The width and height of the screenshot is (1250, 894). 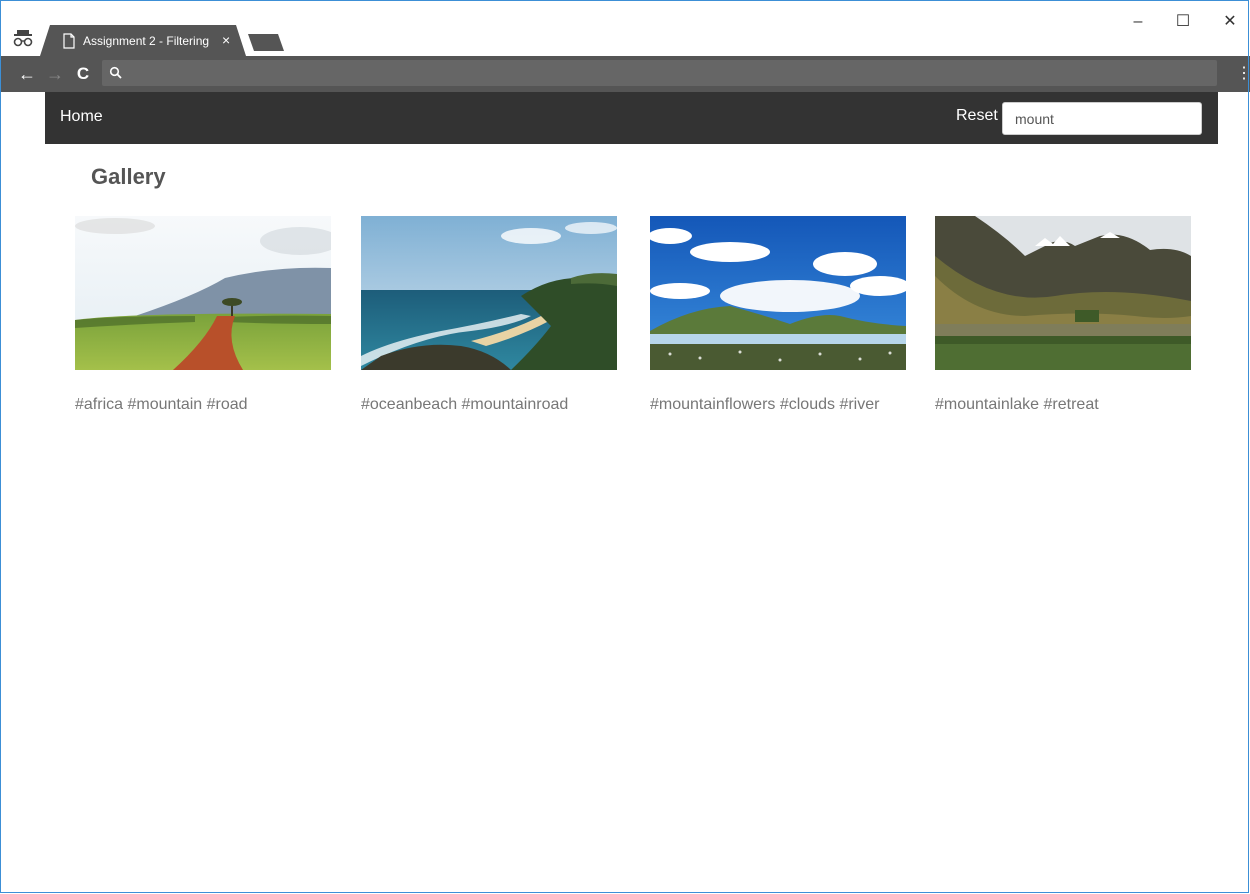 I want to click on browser-tab-active: Assignment 2 - Filtering ×, so click(x=143, y=40).